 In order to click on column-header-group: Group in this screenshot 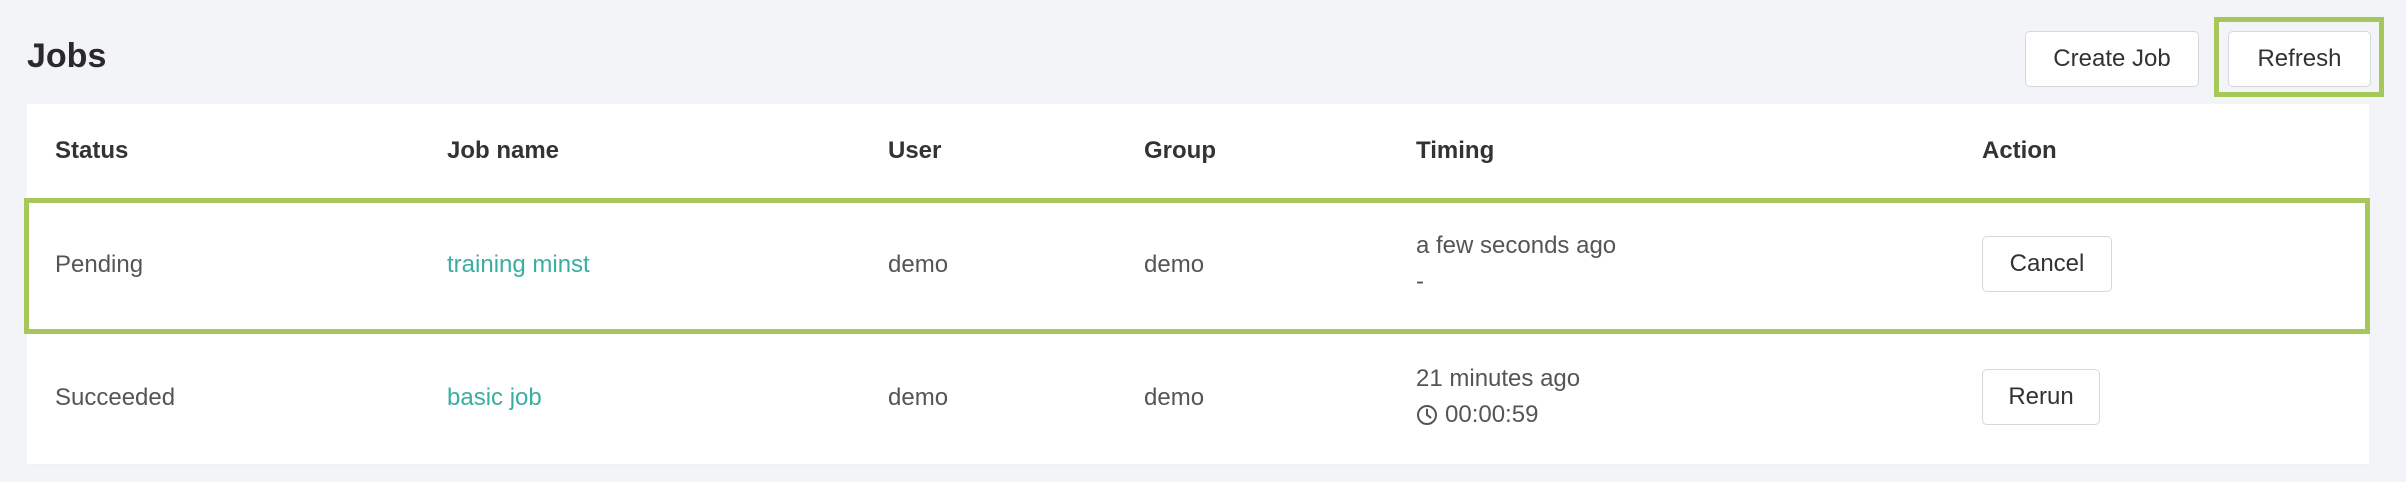, I will do `click(1180, 151)`.